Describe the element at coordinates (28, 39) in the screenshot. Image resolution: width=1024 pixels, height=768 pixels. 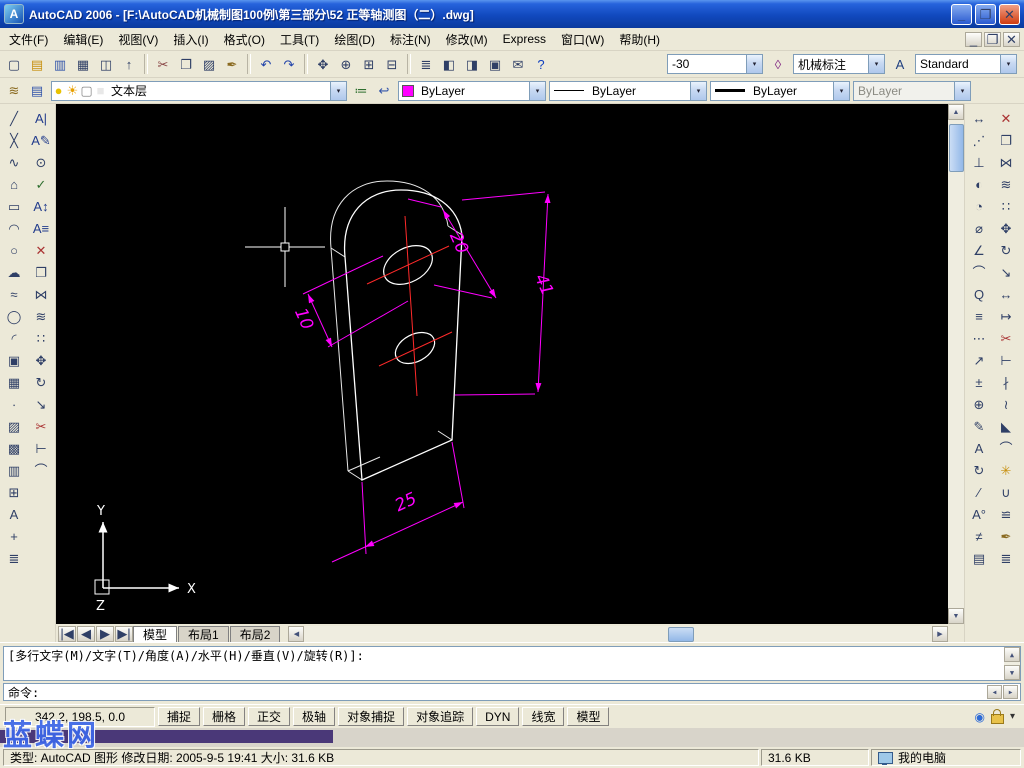
I see `menu-file: 文件(F)` at that location.